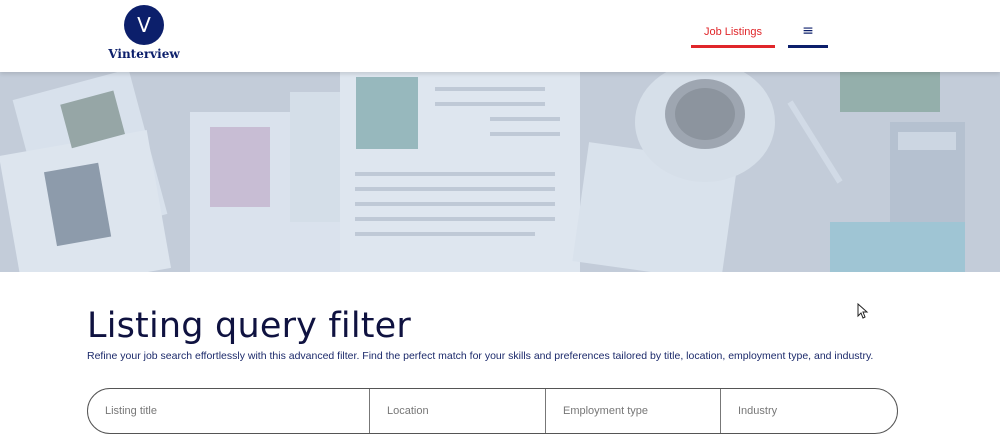  What do you see at coordinates (808, 31) in the screenshot?
I see `hamburger-menu-icon: ≡` at bounding box center [808, 31].